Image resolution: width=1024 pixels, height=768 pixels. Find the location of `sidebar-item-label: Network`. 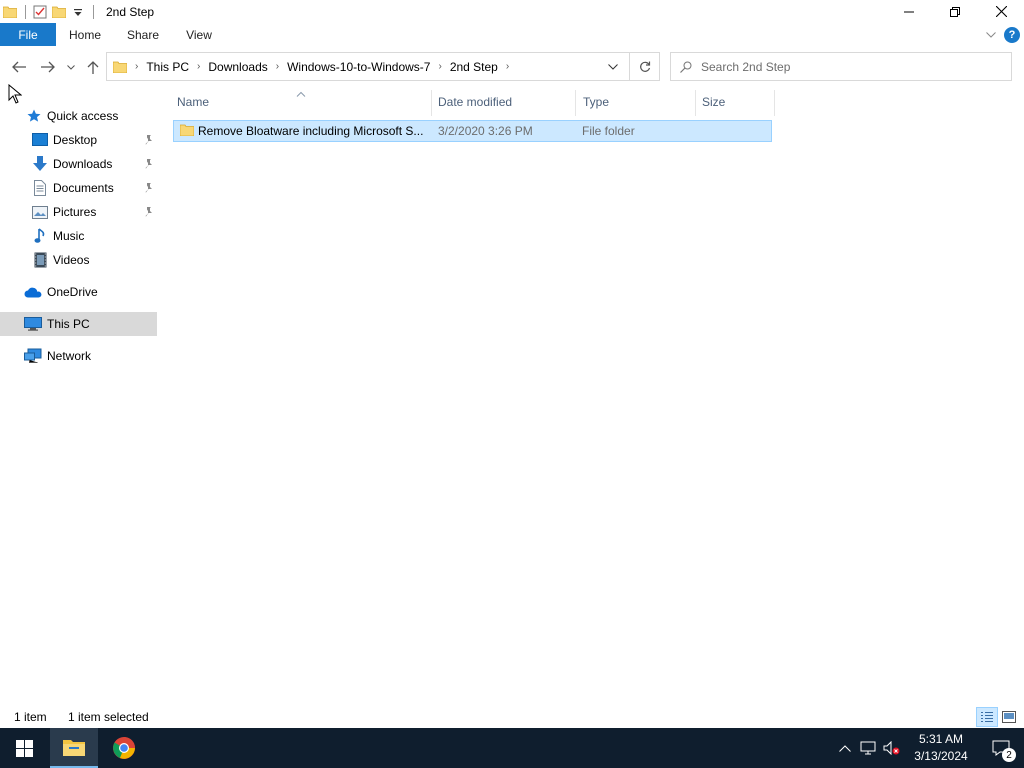

sidebar-item-label: Network is located at coordinates (69, 356).